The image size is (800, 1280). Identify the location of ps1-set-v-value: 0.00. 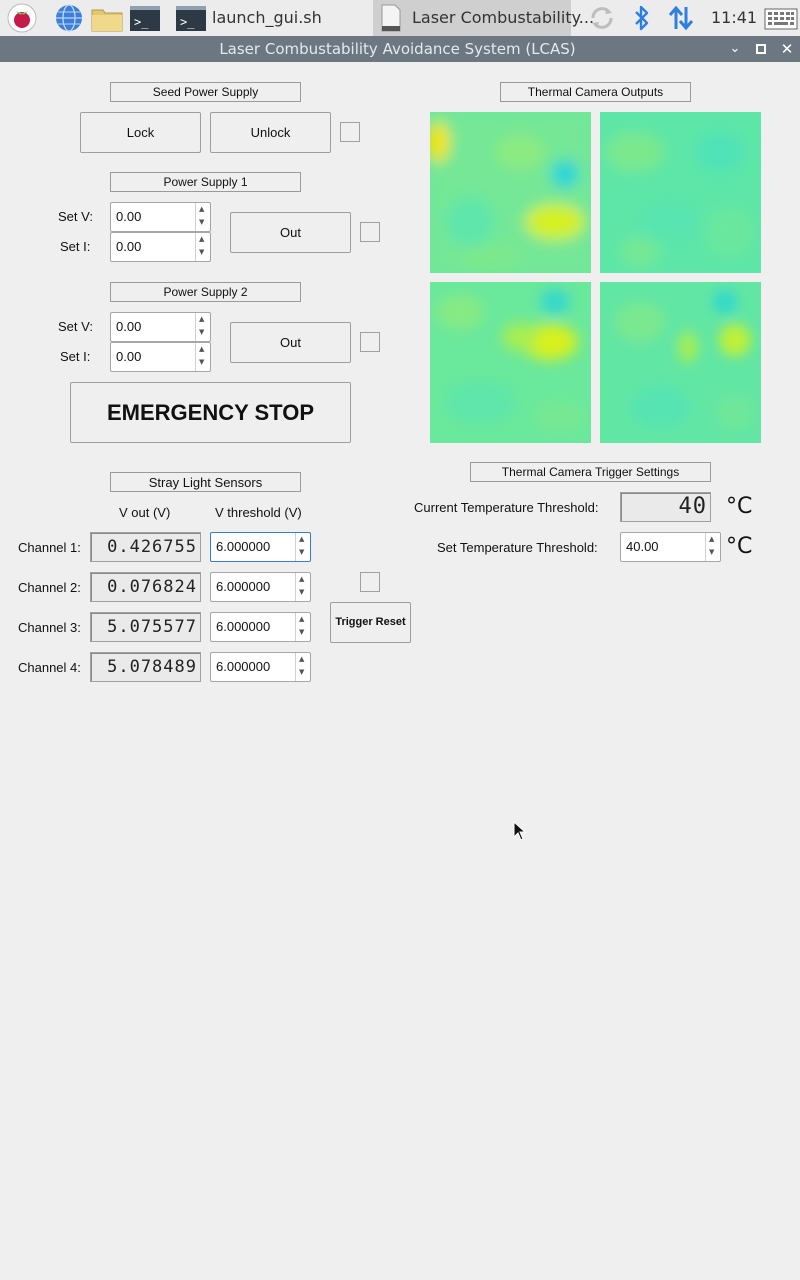
(129, 216).